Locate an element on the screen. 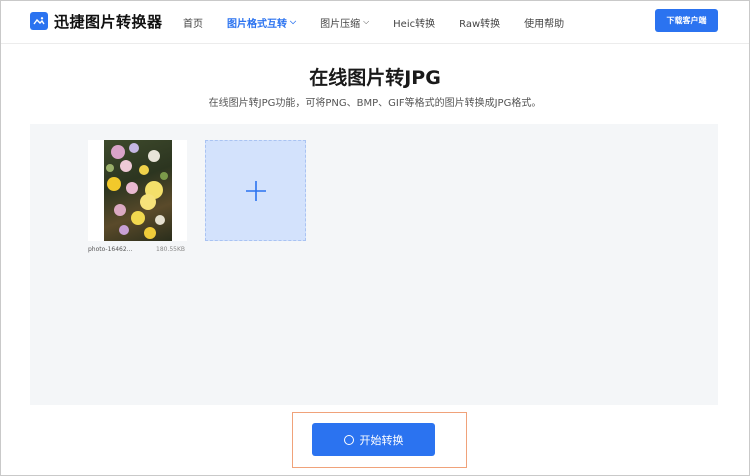  page-title: 在线图片转JPG is located at coordinates (375, 78).